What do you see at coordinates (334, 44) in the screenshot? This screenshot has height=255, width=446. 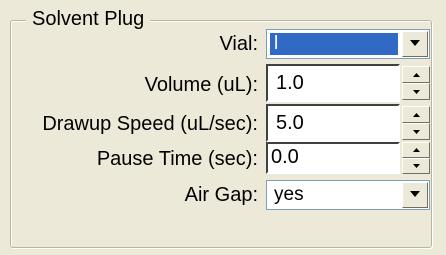 I see `vial-value: l` at bounding box center [334, 44].